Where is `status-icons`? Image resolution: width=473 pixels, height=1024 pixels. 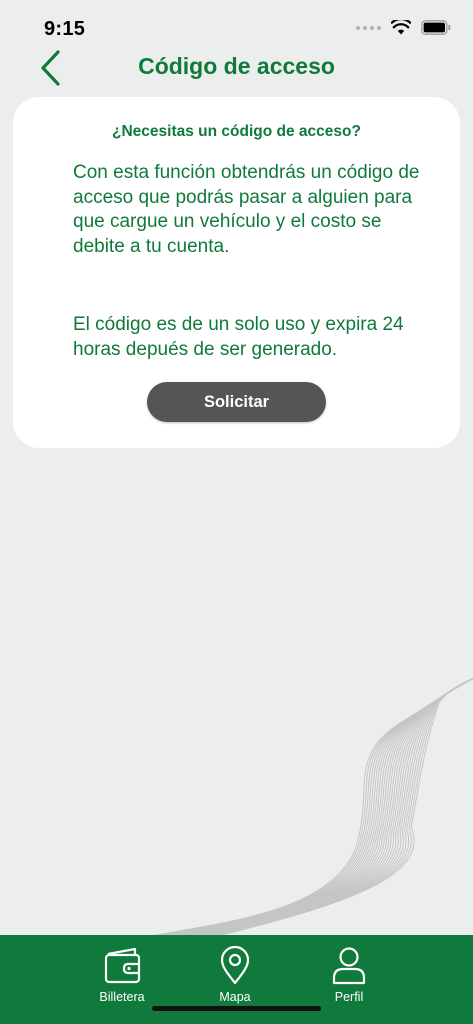 status-icons is located at coordinates (403, 27).